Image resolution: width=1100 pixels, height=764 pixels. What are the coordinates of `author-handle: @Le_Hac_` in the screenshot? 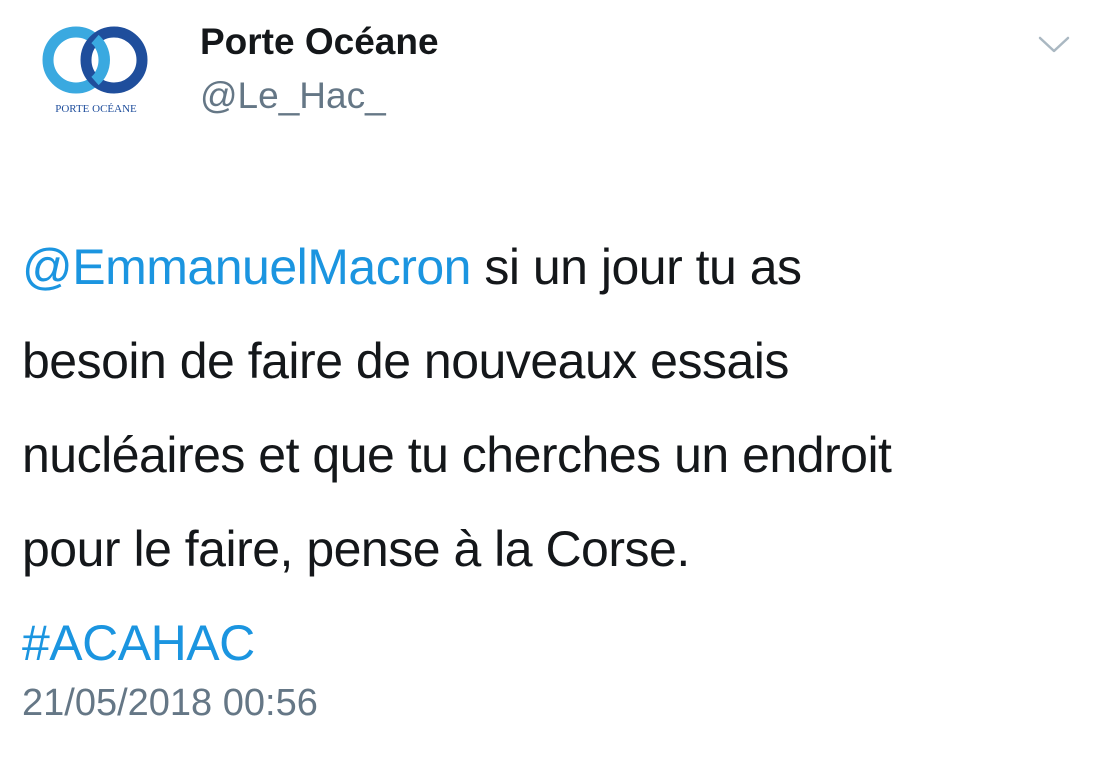 It's located at (319, 96).